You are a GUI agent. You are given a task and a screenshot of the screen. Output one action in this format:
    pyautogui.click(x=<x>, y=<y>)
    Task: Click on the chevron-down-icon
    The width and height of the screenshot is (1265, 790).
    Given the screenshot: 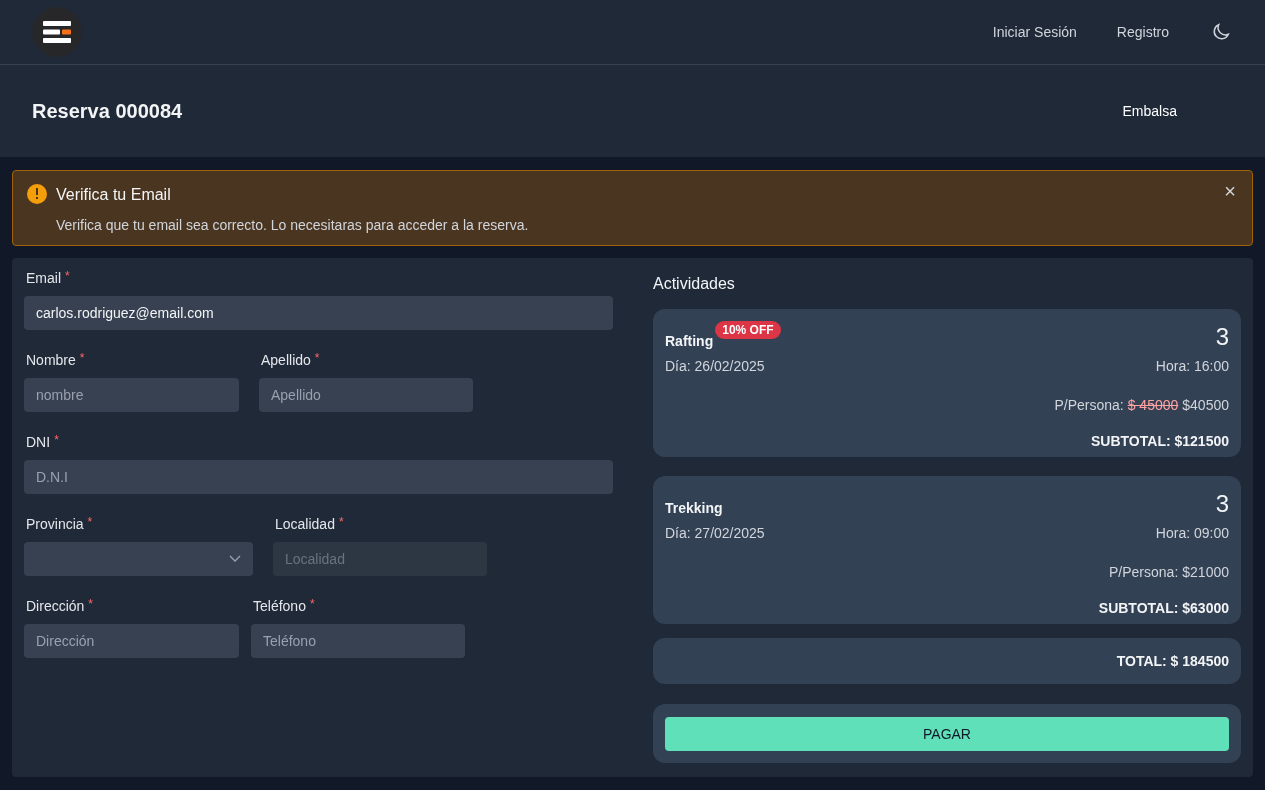 What is the action you would take?
    pyautogui.click(x=235, y=559)
    